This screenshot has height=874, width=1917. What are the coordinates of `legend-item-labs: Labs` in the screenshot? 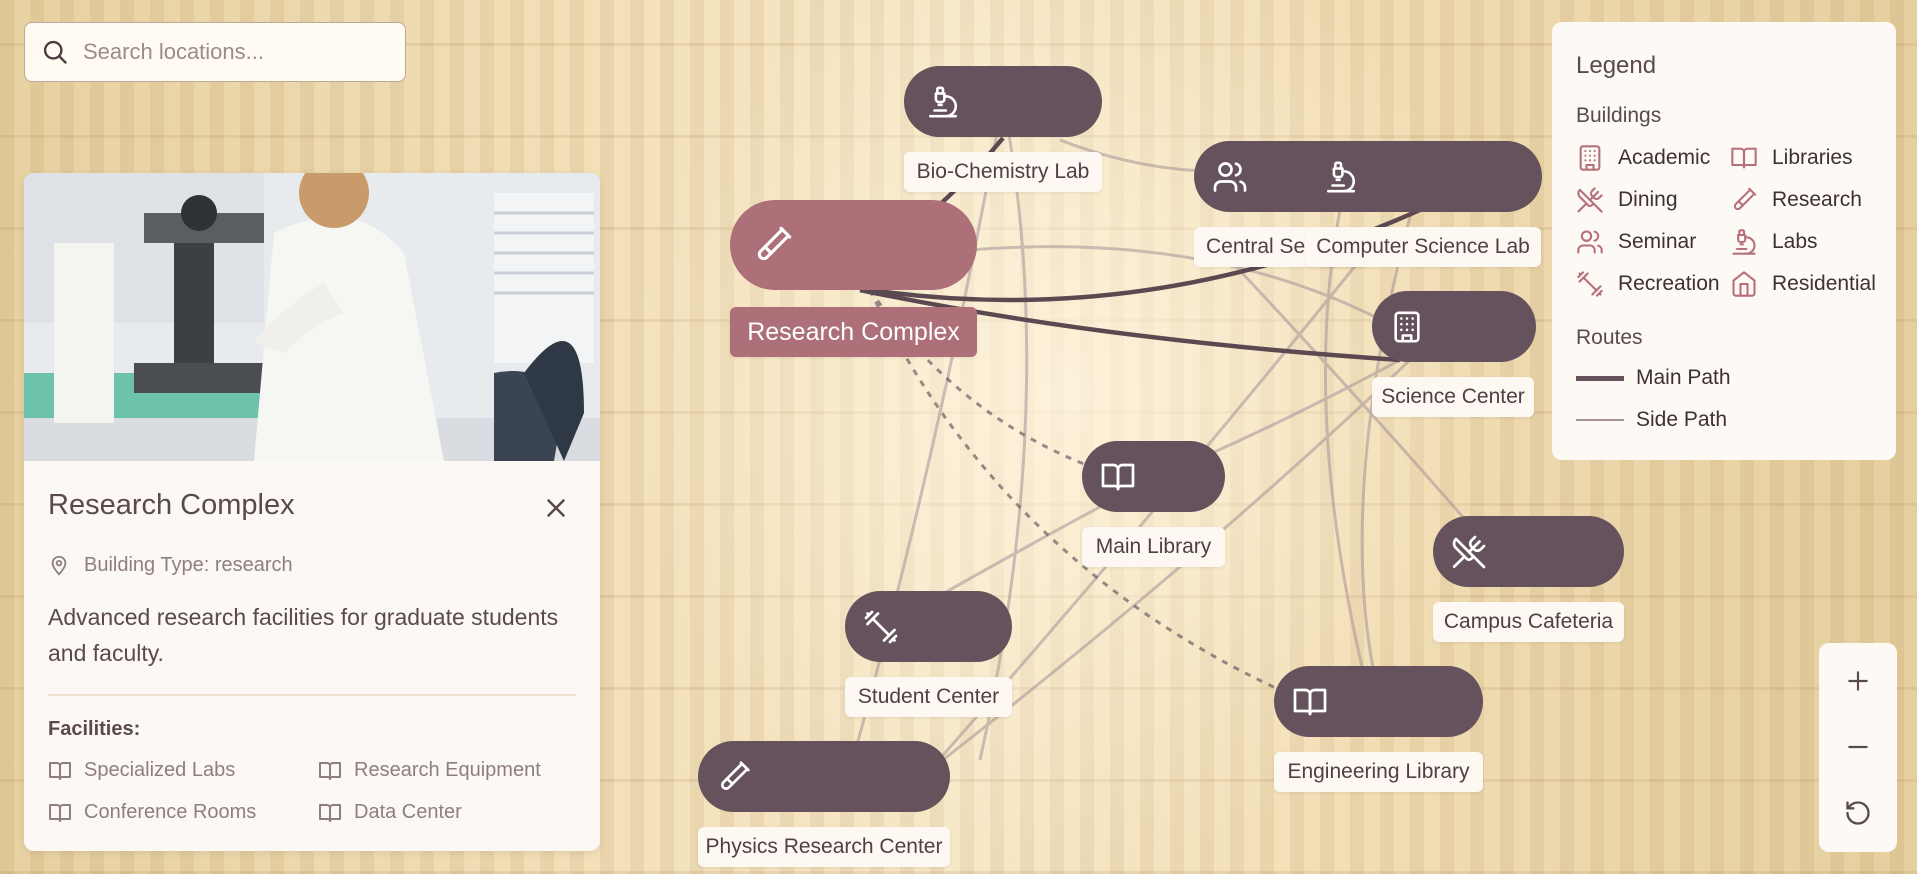 It's located at (1774, 242).